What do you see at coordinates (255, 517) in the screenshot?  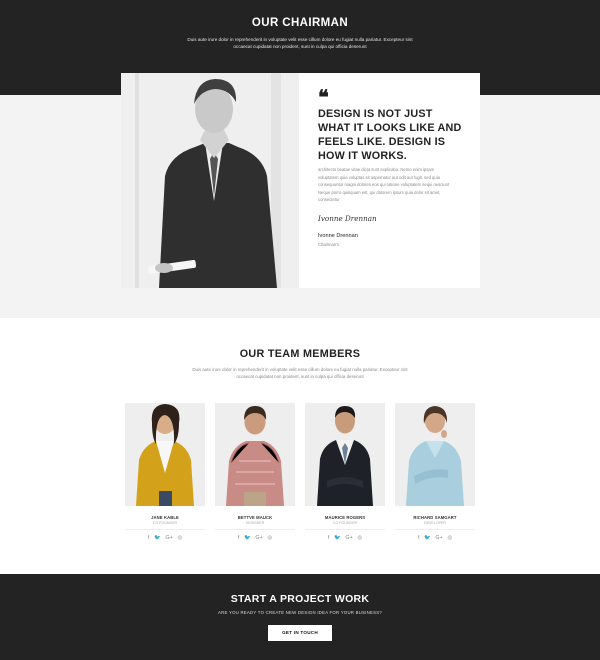 I see `team-member-name: BETTVE MAUCK` at bounding box center [255, 517].